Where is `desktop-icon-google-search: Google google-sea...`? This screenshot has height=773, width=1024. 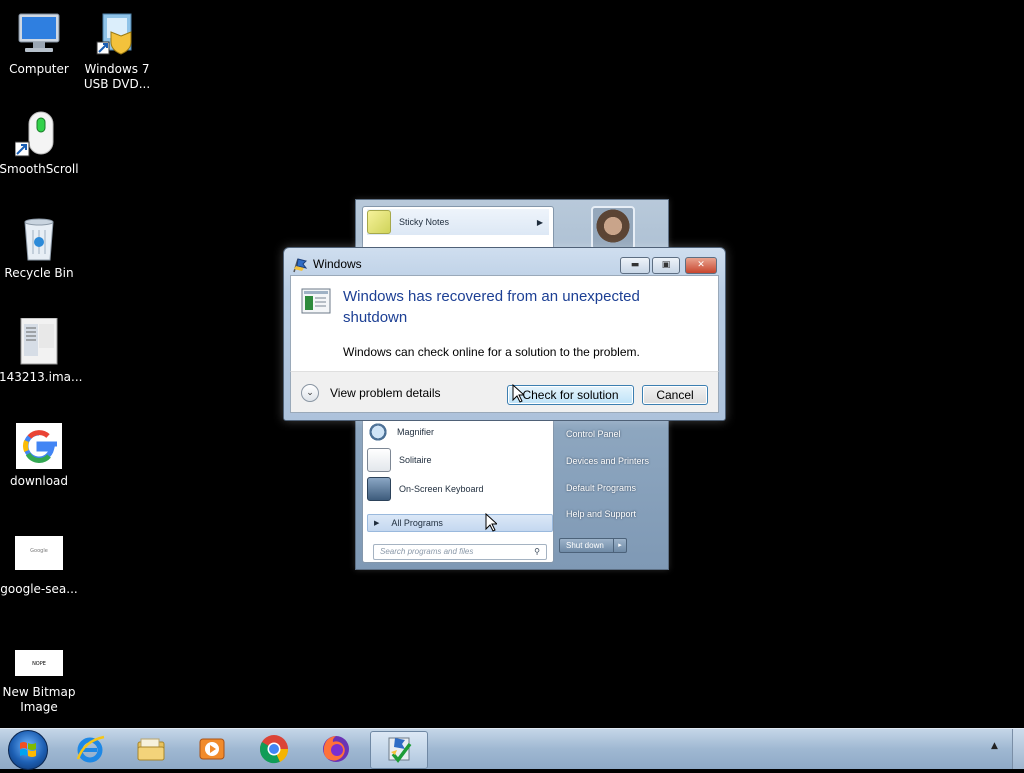
desktop-icon-google-search: Google google-sea... is located at coordinates (39, 566).